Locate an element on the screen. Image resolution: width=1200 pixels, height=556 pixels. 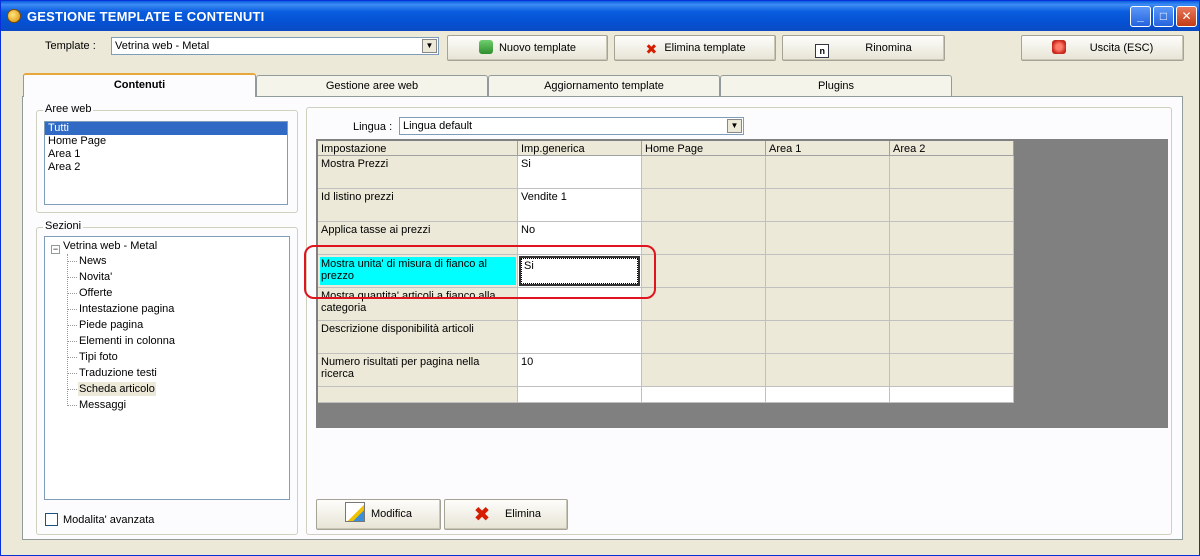
tree-item-intestazione-pagina: Intestazione pagina is located at coordinates (126, 309).